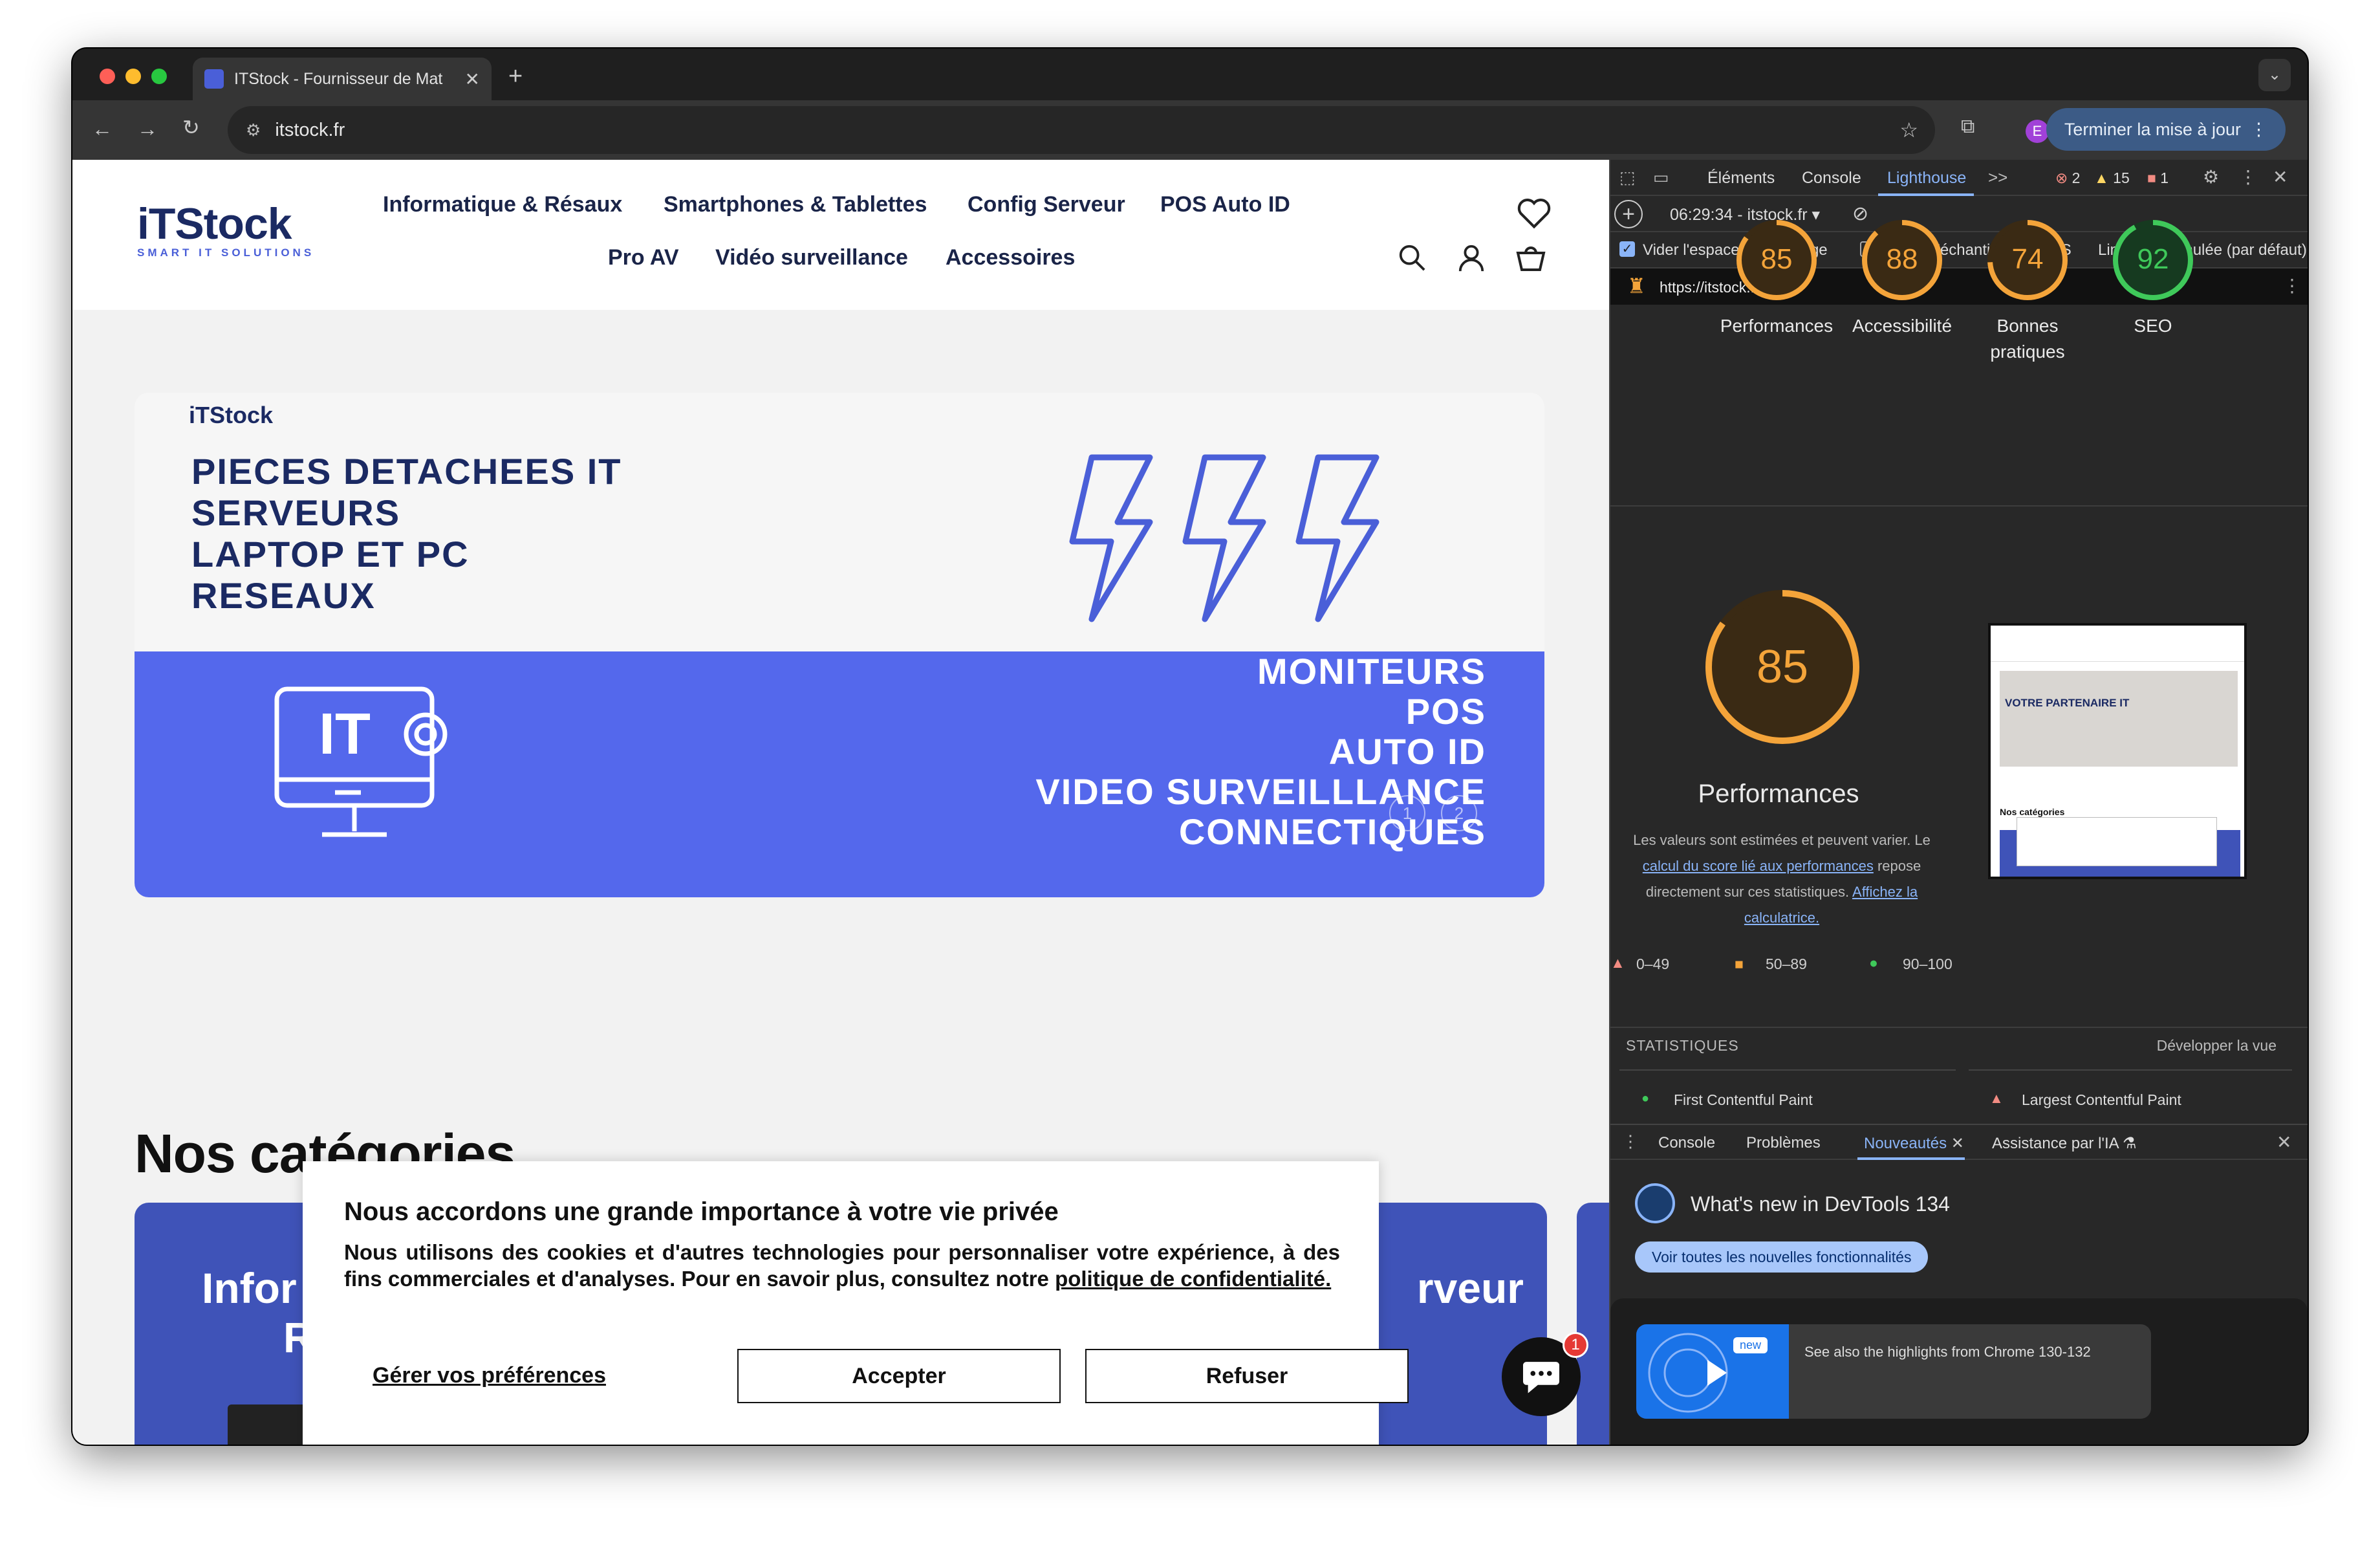  I want to click on main-score-value: 85, so click(1782, 667).